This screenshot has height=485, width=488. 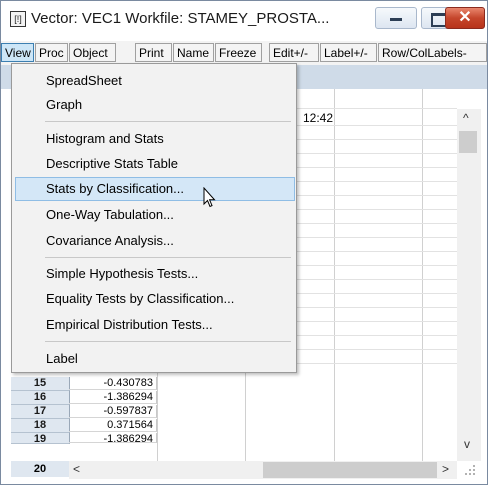 I want to click on table-cell: 0.371564, so click(x=113, y=425).